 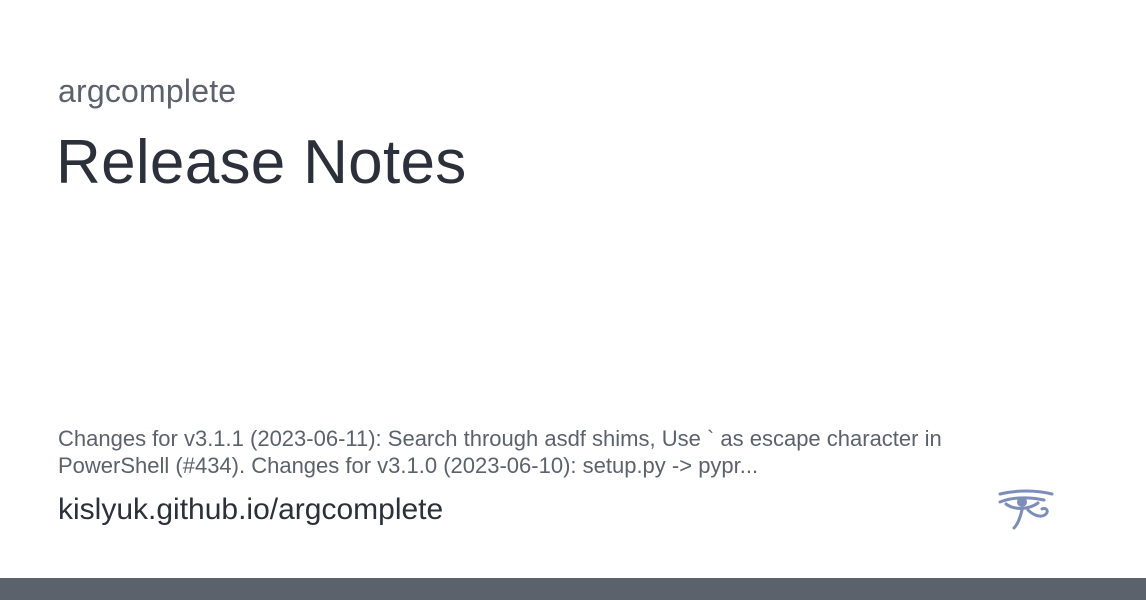 What do you see at coordinates (147, 91) in the screenshot?
I see `site-name: argcomplete` at bounding box center [147, 91].